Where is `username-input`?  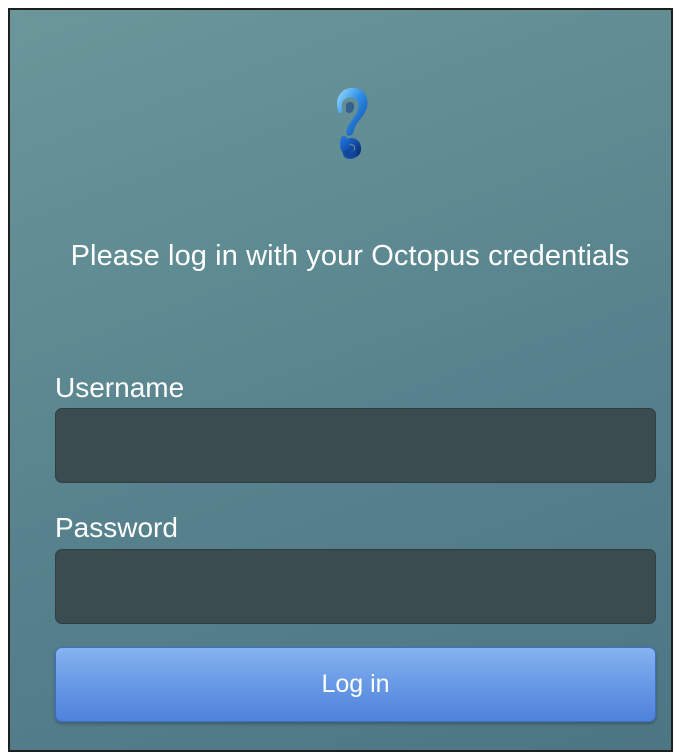 username-input is located at coordinates (355, 445).